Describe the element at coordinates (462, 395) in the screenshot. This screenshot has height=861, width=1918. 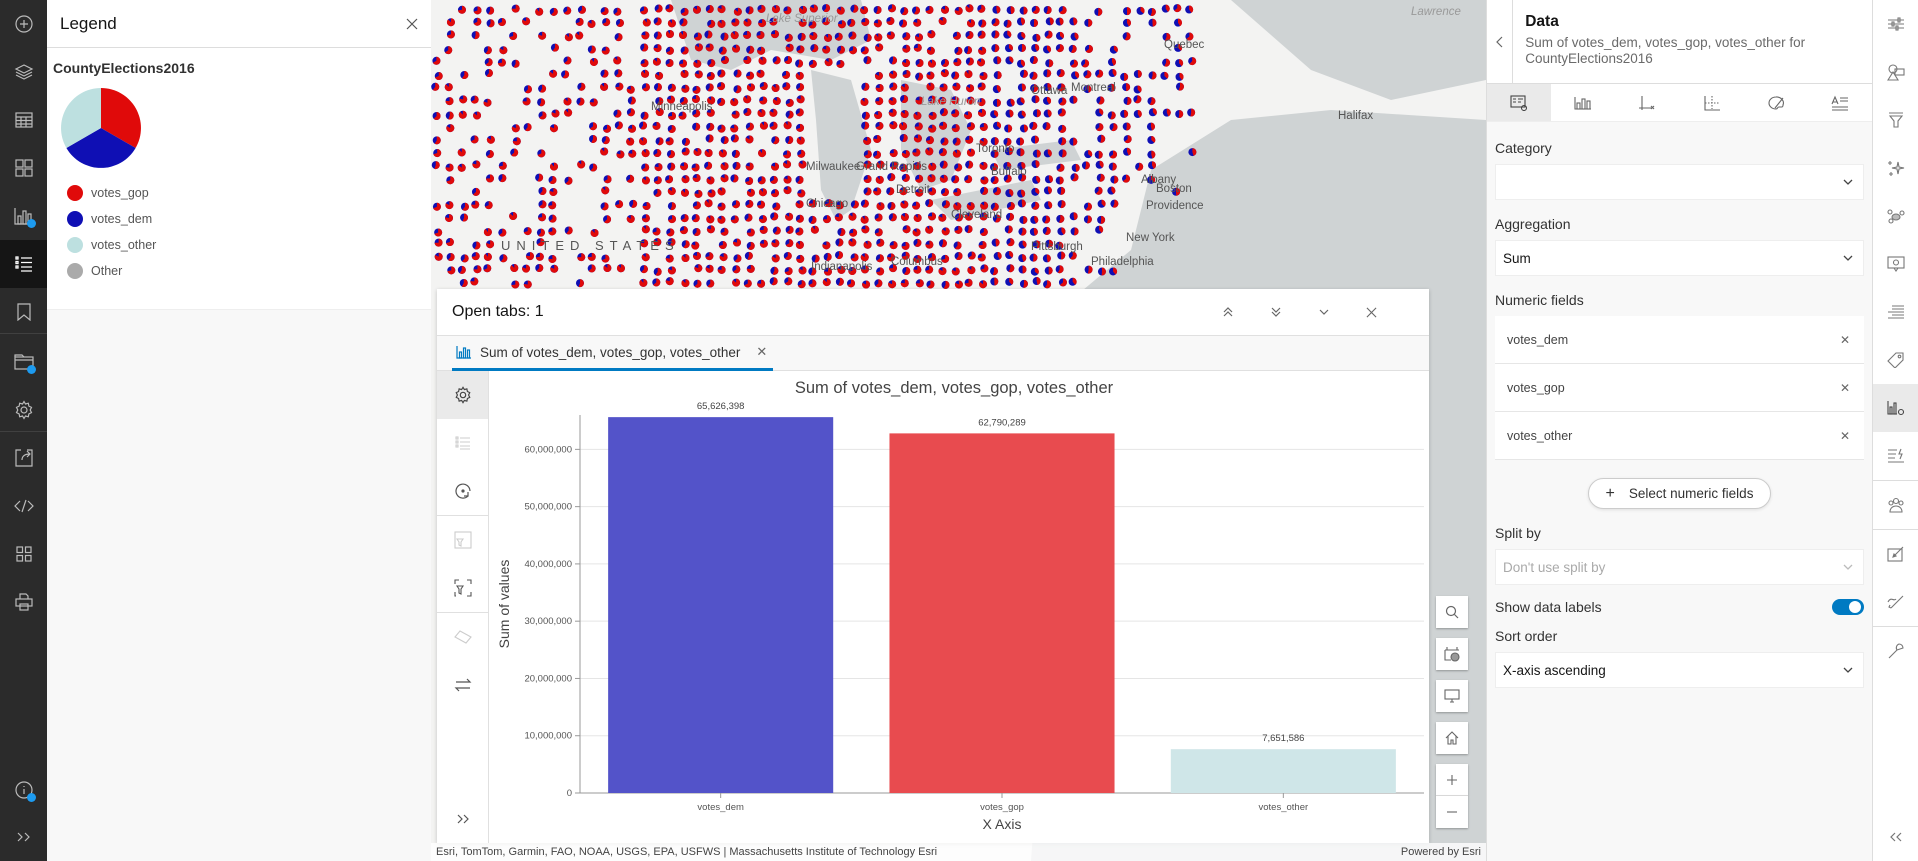
I see `chart-settings-button` at that location.